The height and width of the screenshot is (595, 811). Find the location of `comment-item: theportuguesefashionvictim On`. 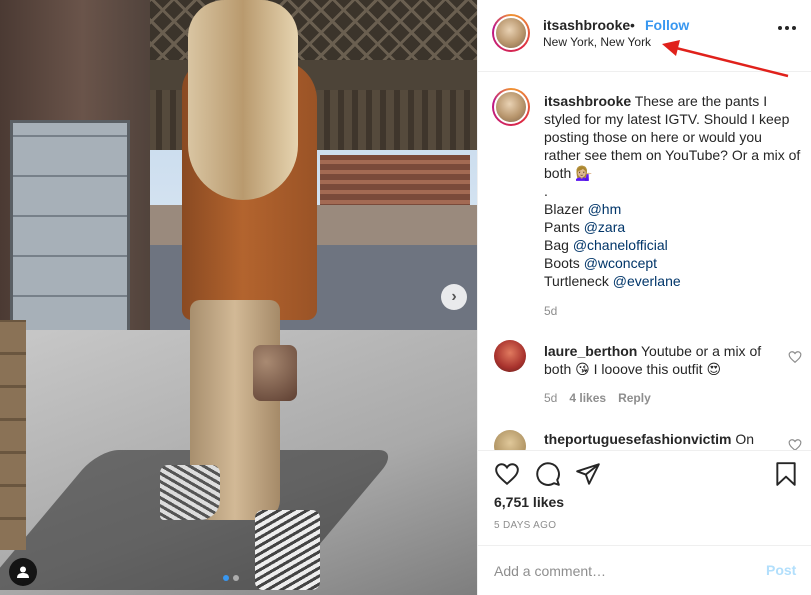

comment-item: theportuguesefashionvictim On is located at coordinates (661, 439).